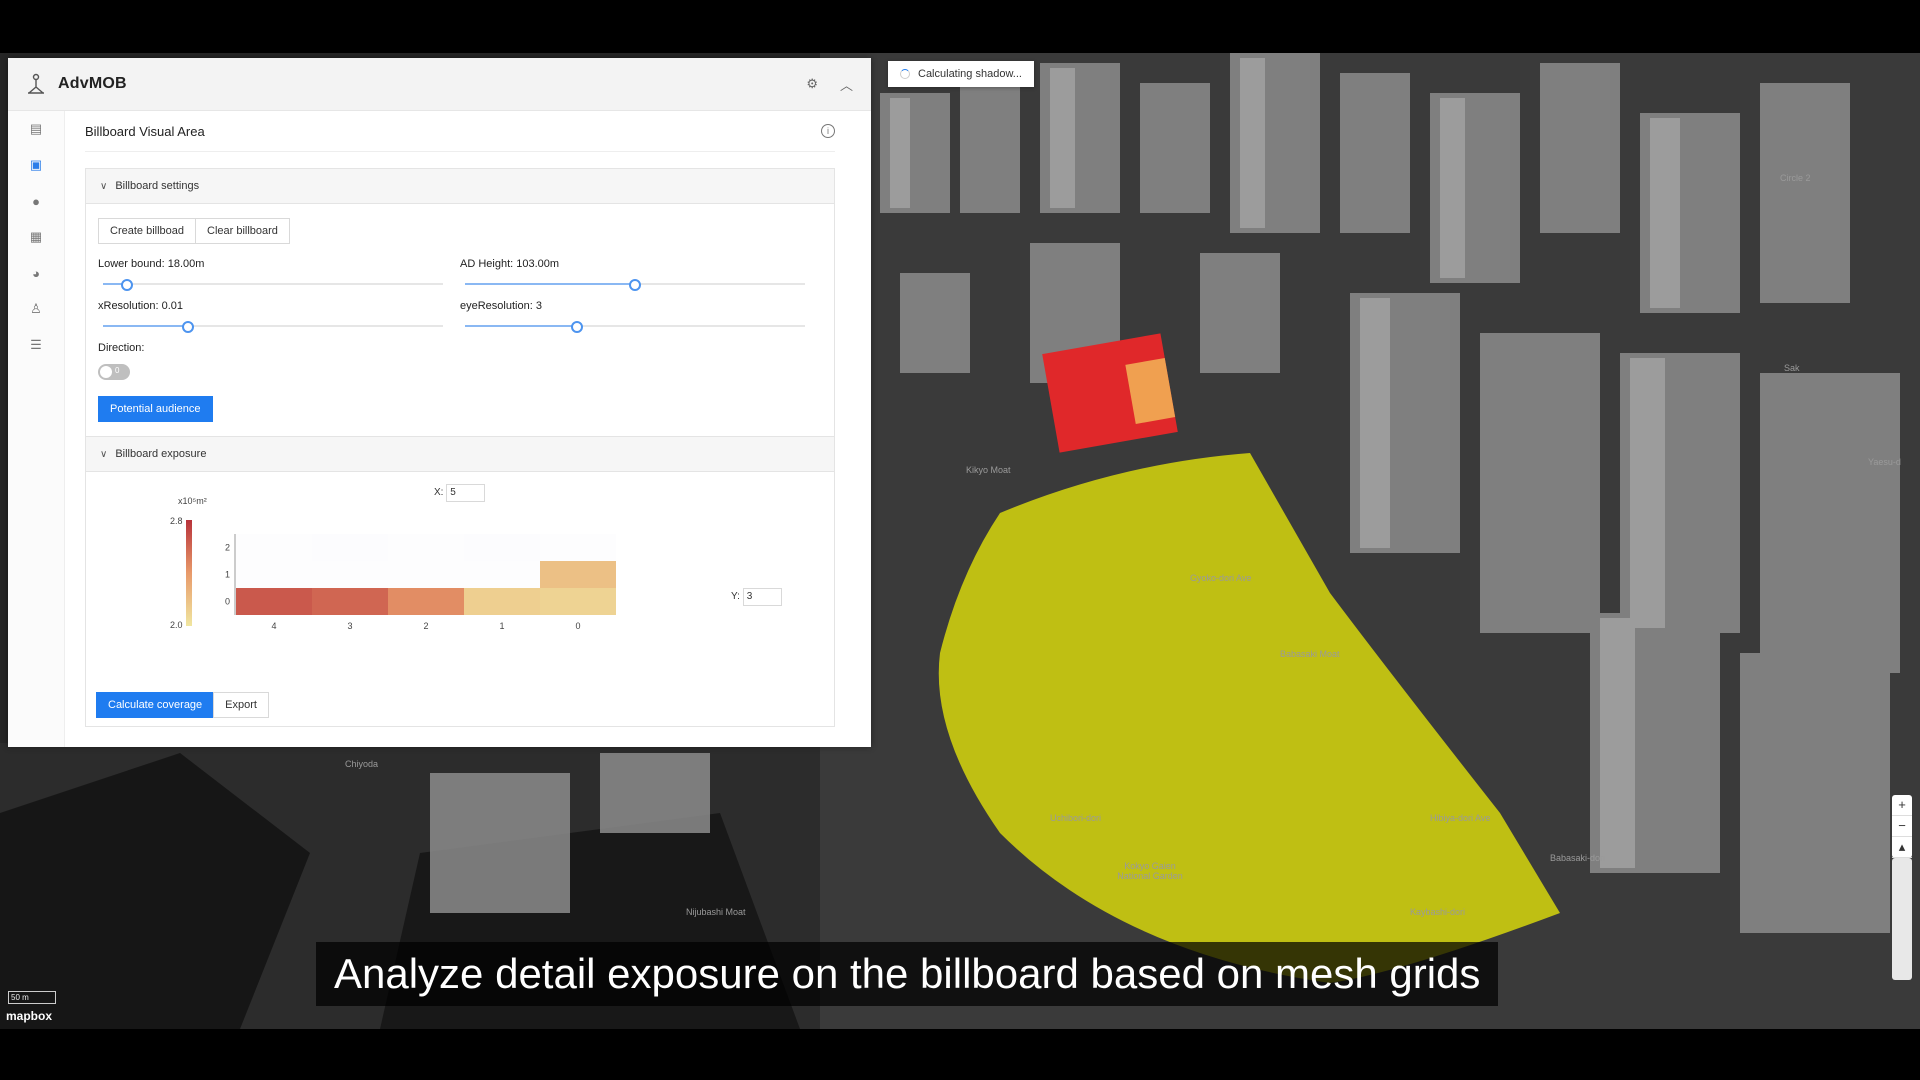 This screenshot has width=1920, height=1080. Describe the element at coordinates (362, 764) in the screenshot. I see `map-label-chiyoda: Chiyoda` at that location.